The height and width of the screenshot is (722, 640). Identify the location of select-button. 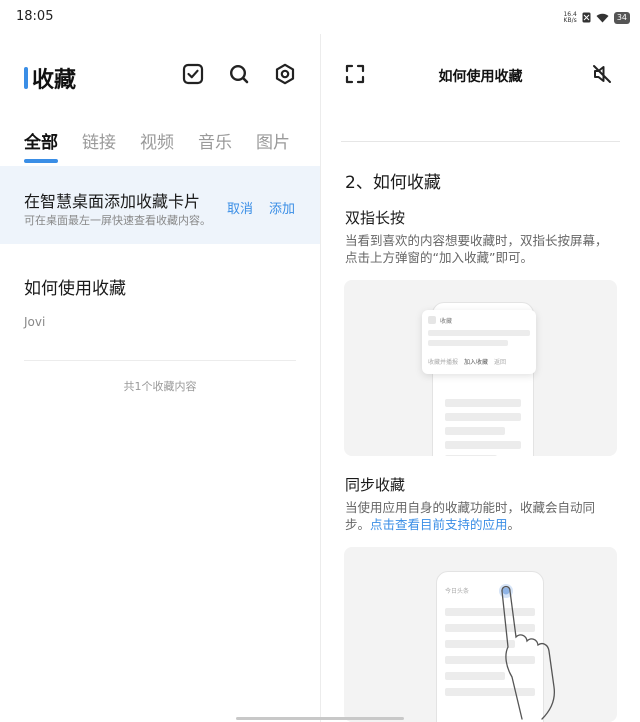
(193, 76).